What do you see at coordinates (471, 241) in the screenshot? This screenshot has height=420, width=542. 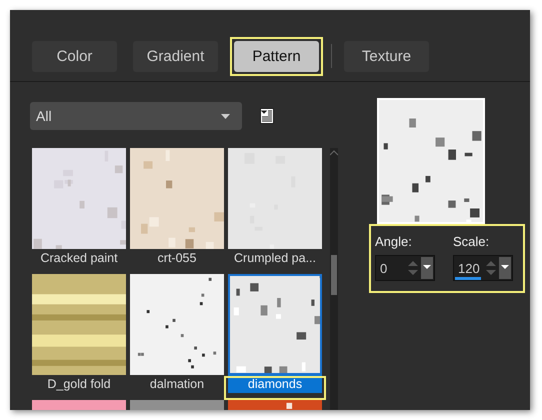 I see `field-label: Scale:` at bounding box center [471, 241].